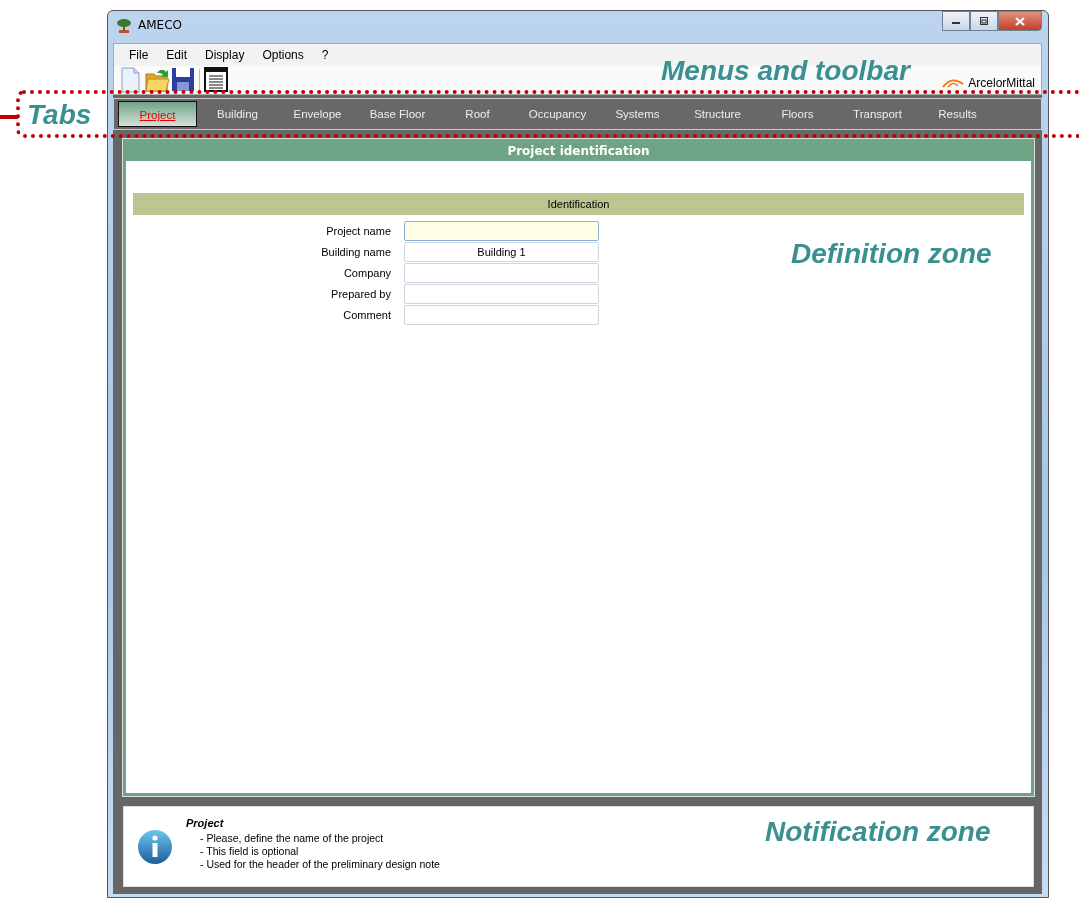 The width and height of the screenshot is (1079, 898). I want to click on field-label: Prepared by, so click(360, 294).